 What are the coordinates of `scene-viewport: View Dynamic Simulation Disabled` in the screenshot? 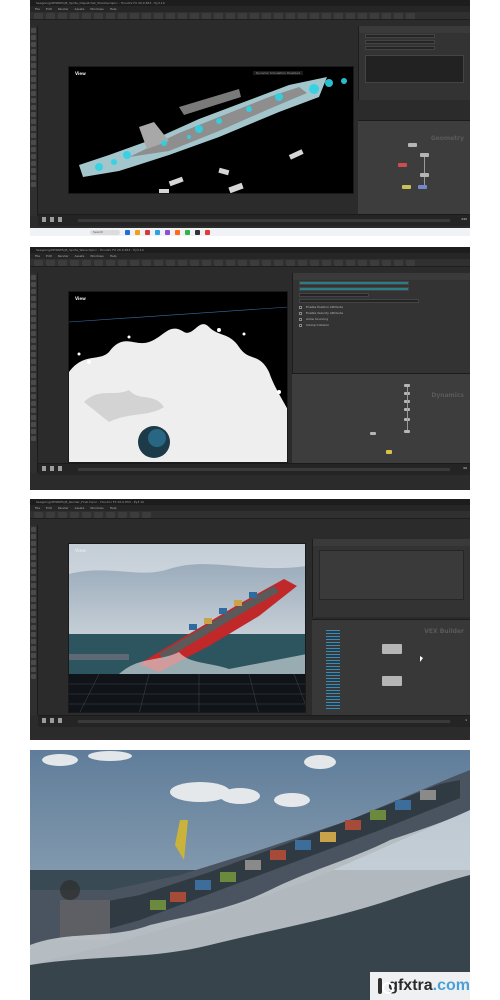 It's located at (211, 130).